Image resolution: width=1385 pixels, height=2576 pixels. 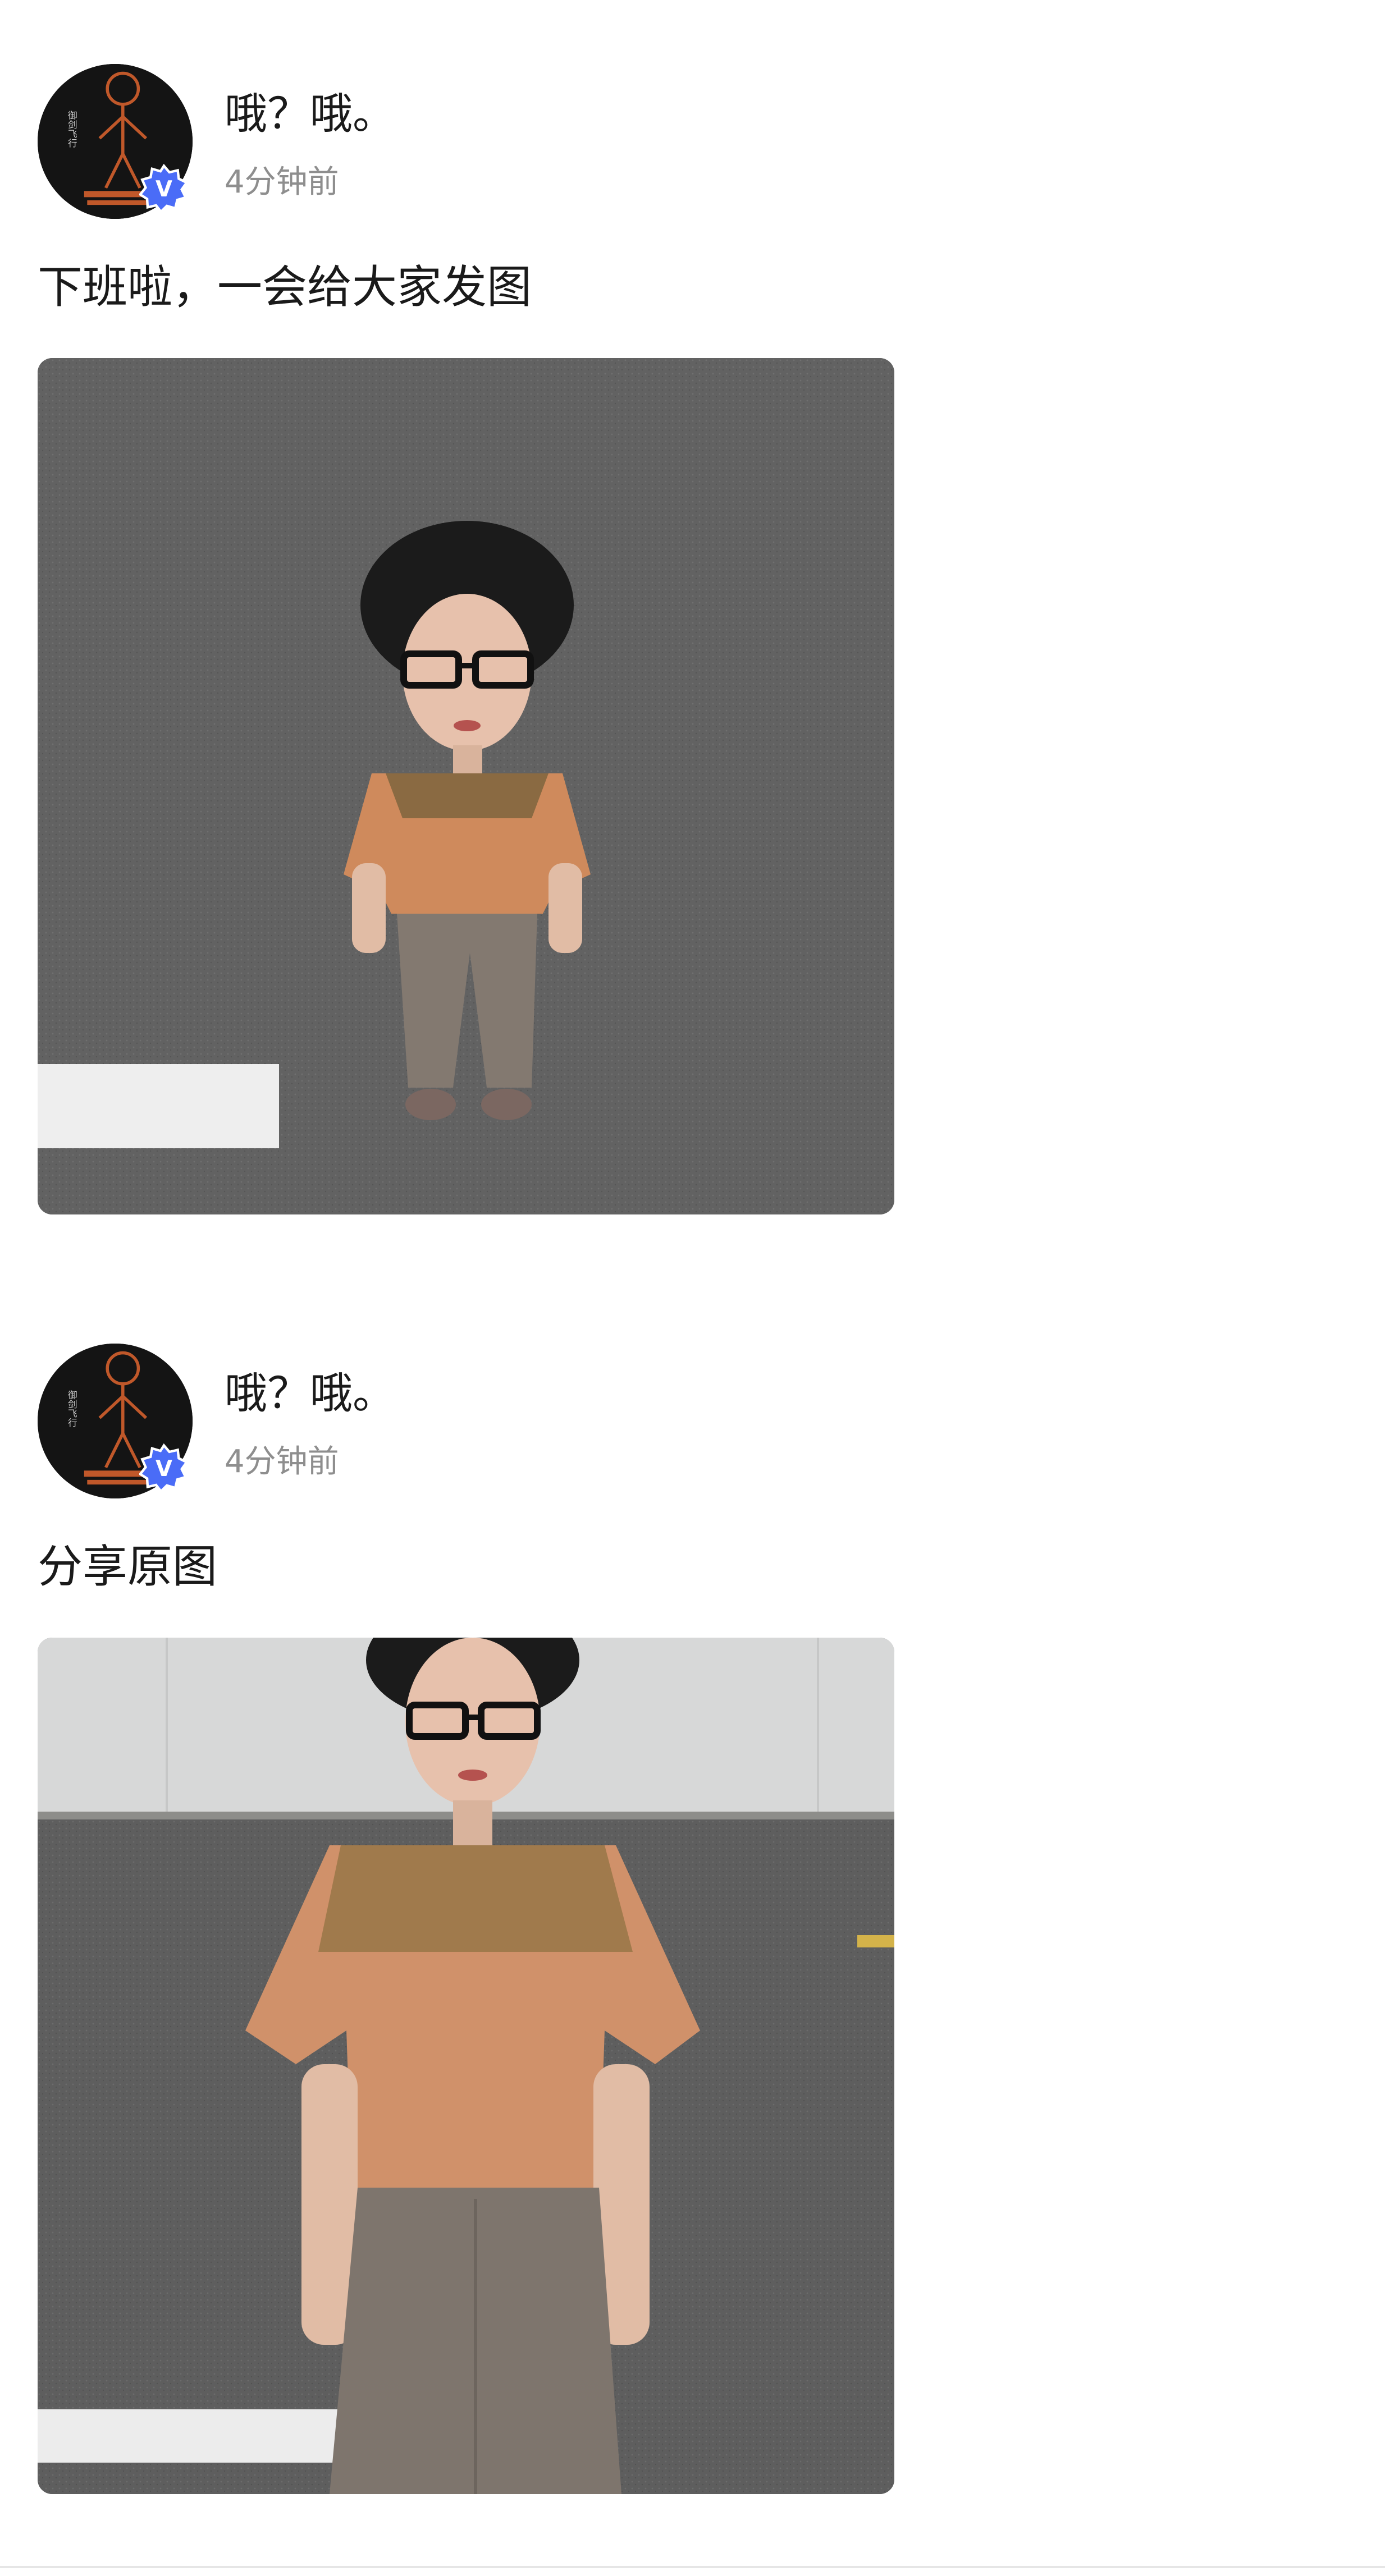 What do you see at coordinates (285, 287) in the screenshot?
I see `post-caption: 下班啦，一会给大家发图` at bounding box center [285, 287].